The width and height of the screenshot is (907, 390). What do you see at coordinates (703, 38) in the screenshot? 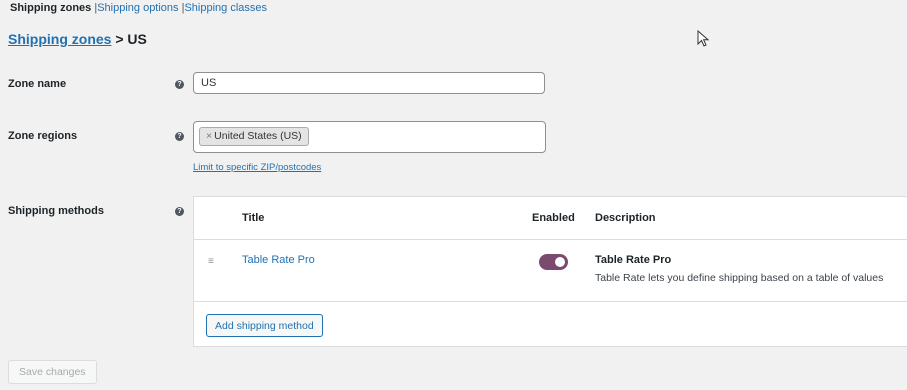
I see `mouse-cursor-icon` at bounding box center [703, 38].